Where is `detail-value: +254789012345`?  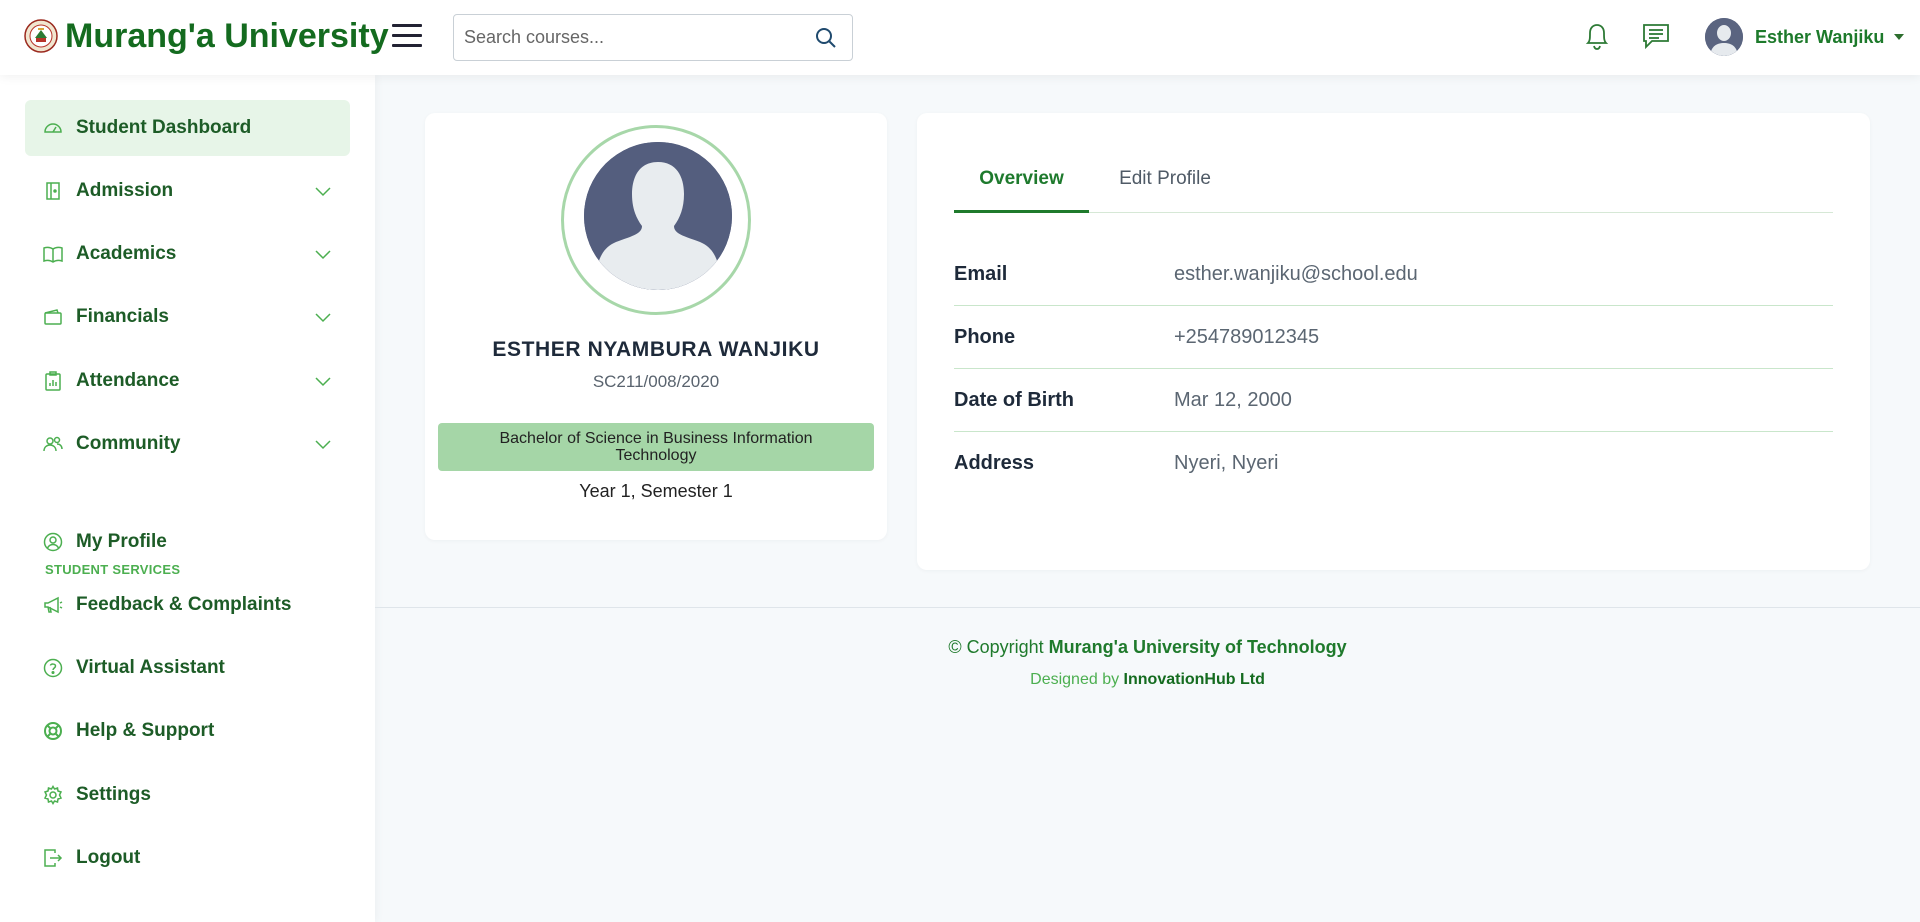 detail-value: +254789012345 is located at coordinates (1247, 337).